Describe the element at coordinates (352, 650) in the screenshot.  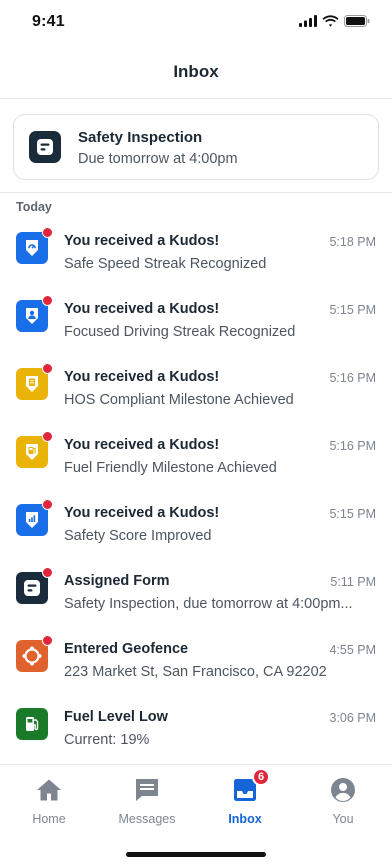
I see `item-time: 4:55 PM` at that location.